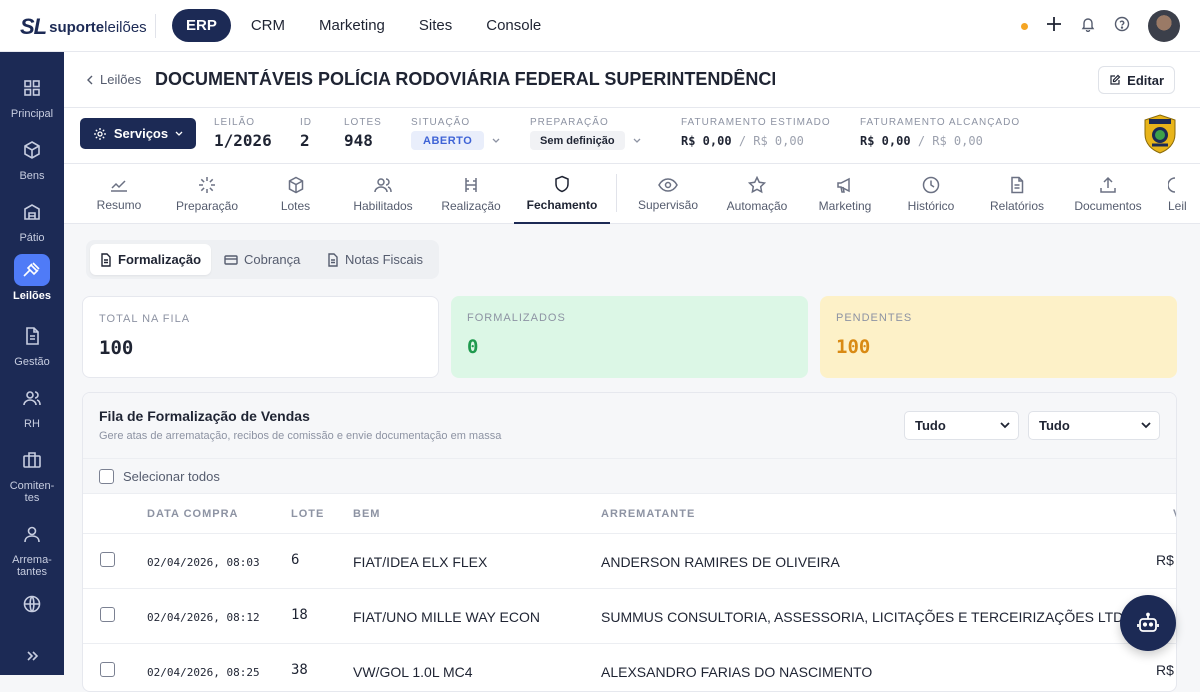 The width and height of the screenshot is (1200, 692). I want to click on amount-total: / R$ 0,00, so click(771, 141).